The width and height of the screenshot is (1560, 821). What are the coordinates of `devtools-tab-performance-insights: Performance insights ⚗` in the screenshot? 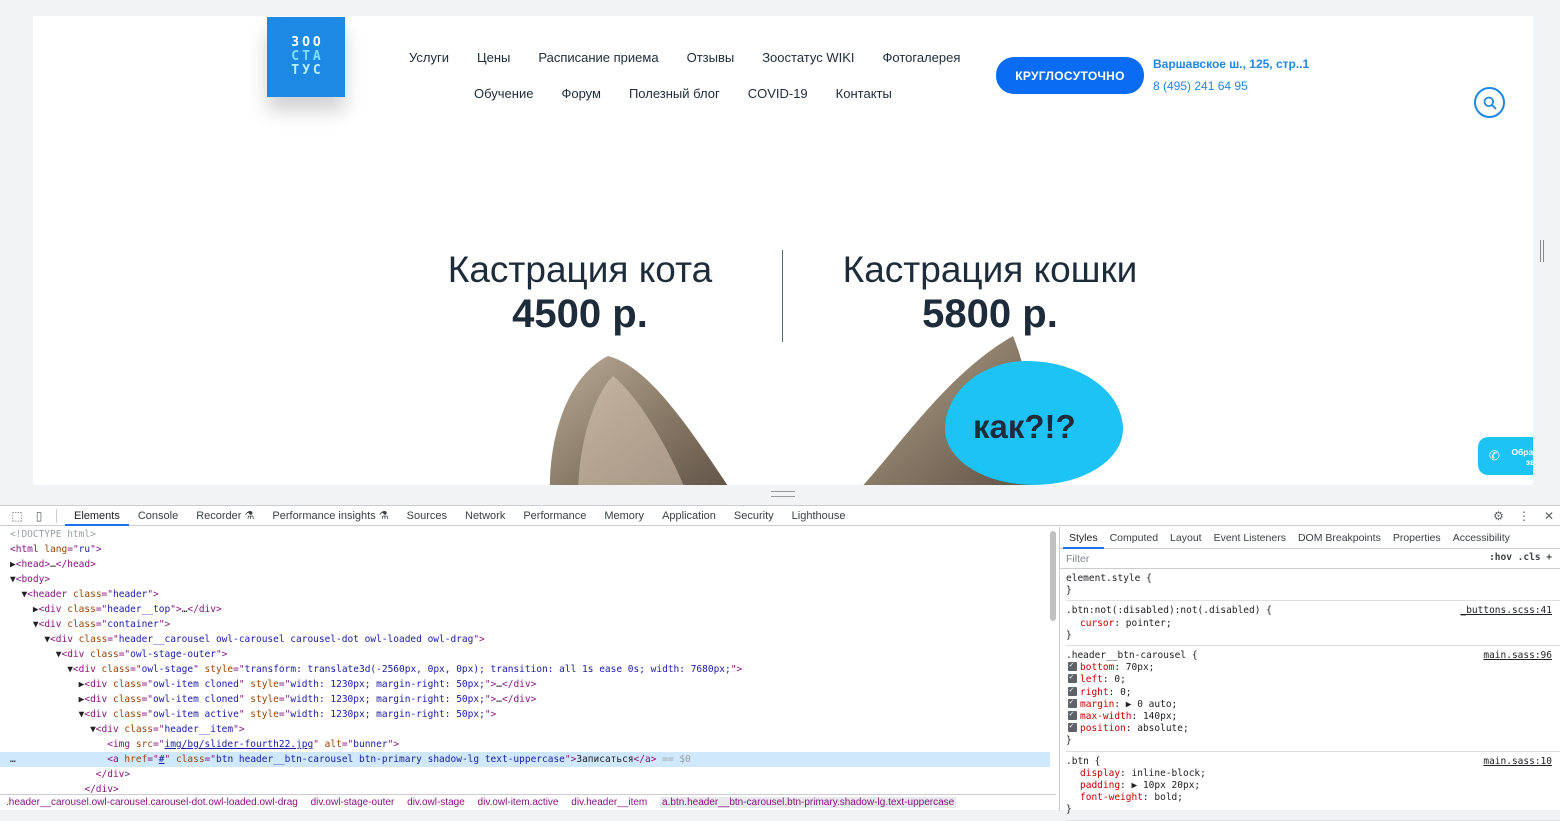 It's located at (330, 516).